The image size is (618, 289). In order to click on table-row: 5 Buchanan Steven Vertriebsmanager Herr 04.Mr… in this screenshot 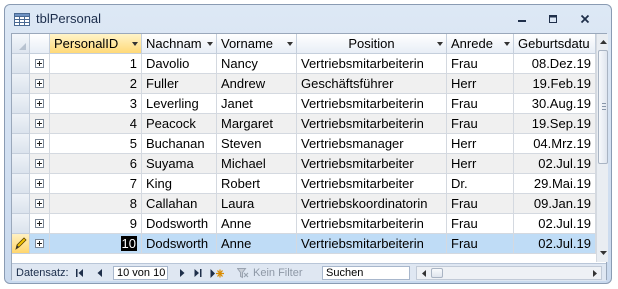, I will do `click(304, 144)`.